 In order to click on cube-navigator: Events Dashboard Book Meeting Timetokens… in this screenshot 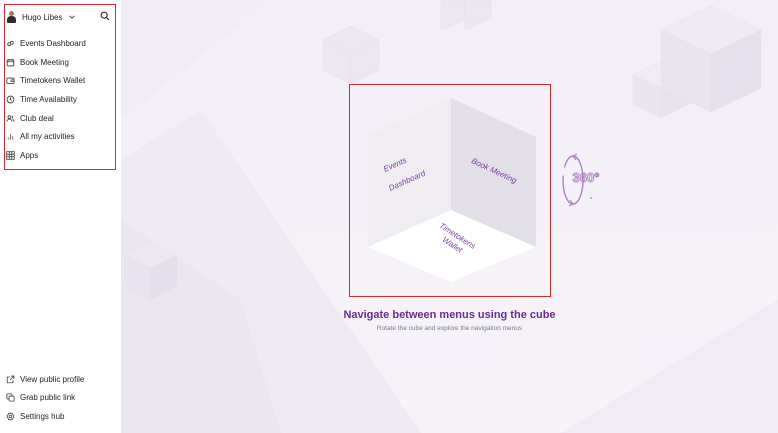, I will do `click(450, 190)`.